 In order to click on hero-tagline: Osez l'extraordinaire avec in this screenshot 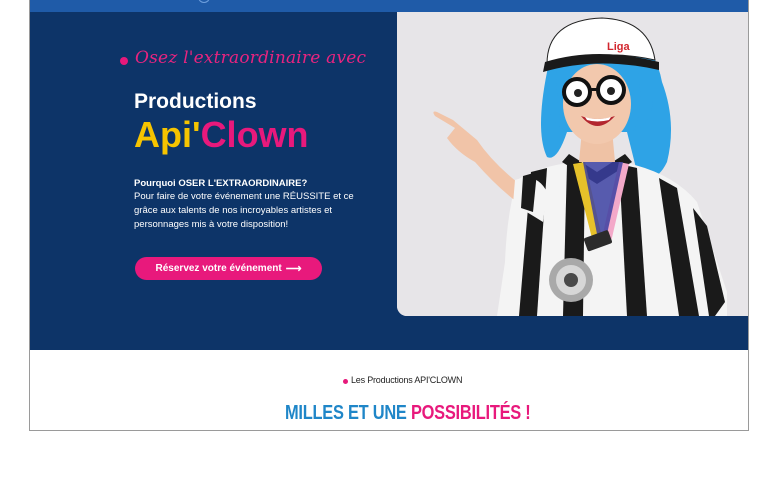, I will do `click(251, 58)`.